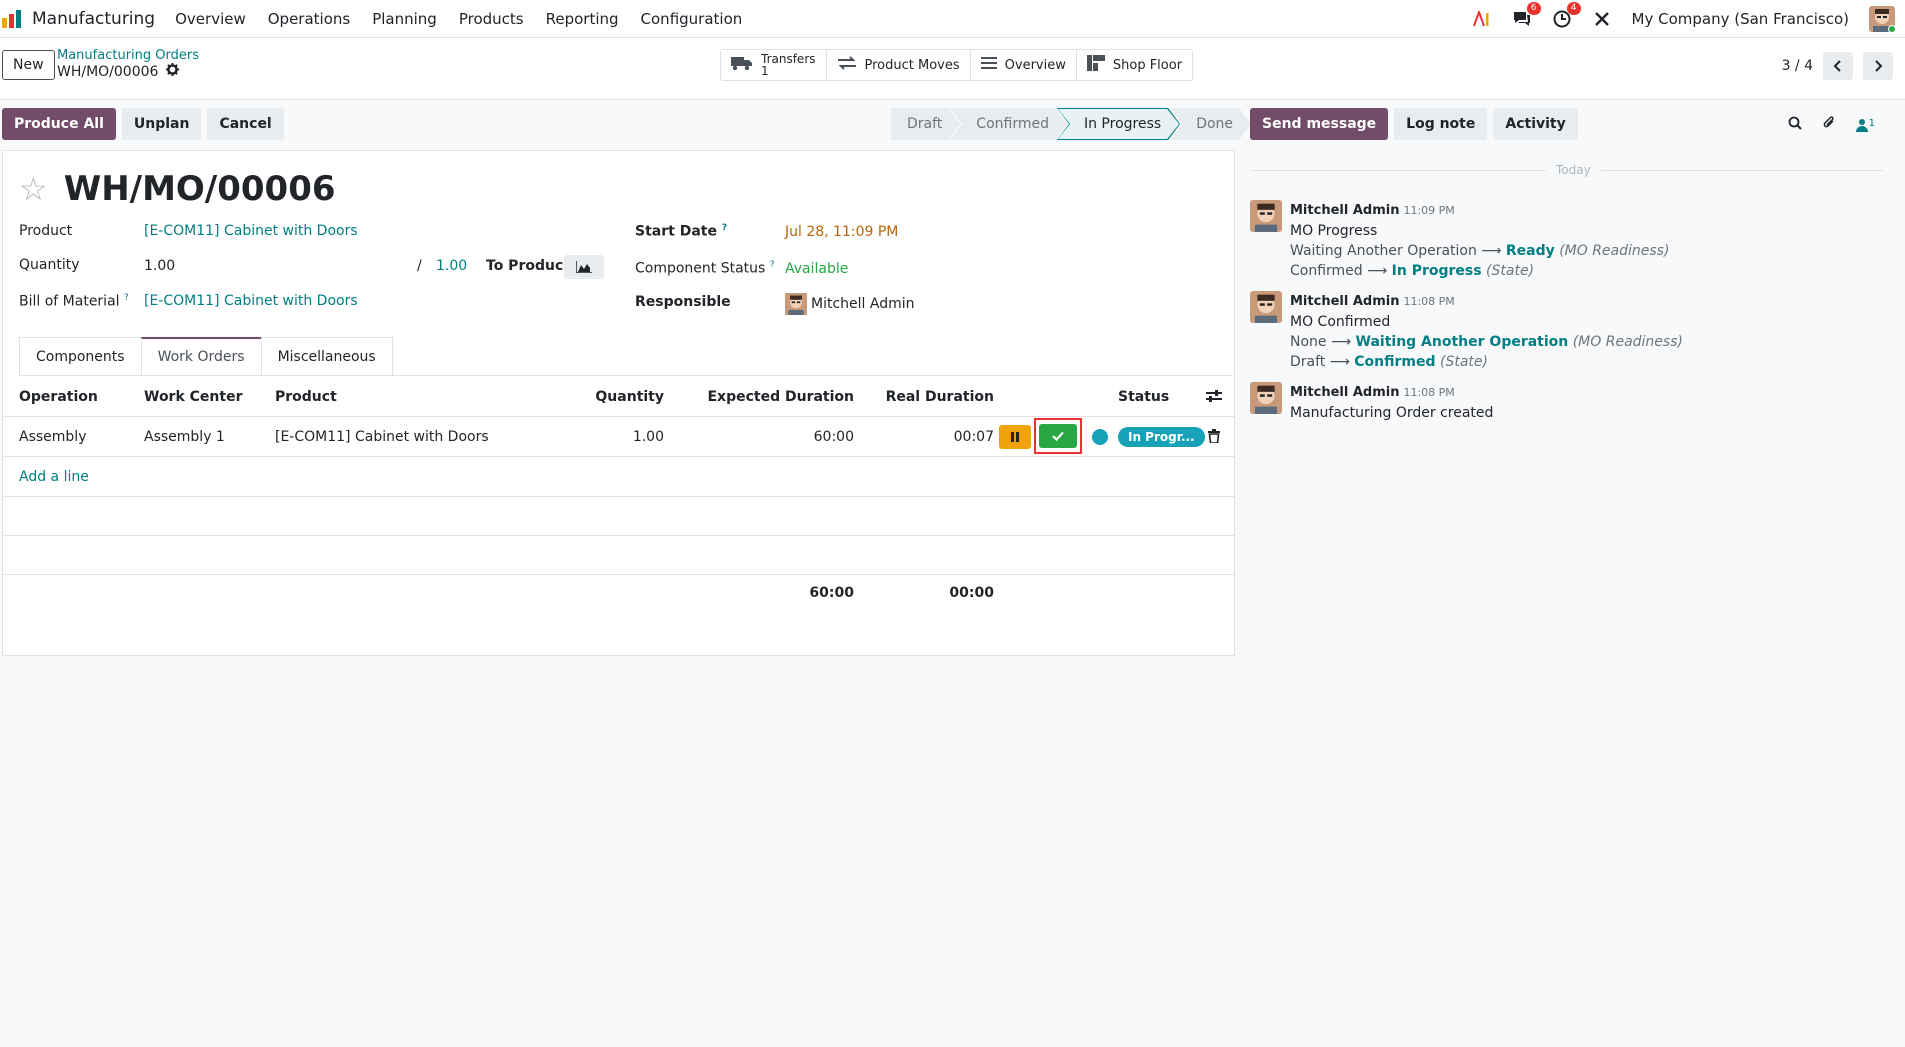 This screenshot has width=1905, height=1047. What do you see at coordinates (1118, 124) in the screenshot?
I see `stage-in-progress: In Progress` at bounding box center [1118, 124].